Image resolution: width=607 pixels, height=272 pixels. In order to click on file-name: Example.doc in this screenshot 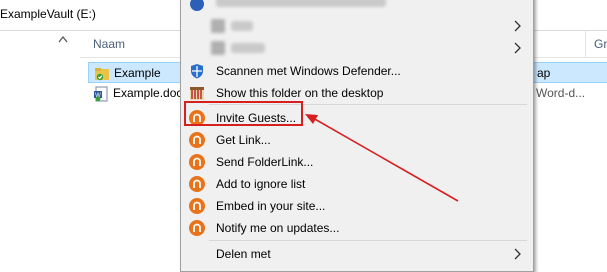, I will do `click(148, 93)`.